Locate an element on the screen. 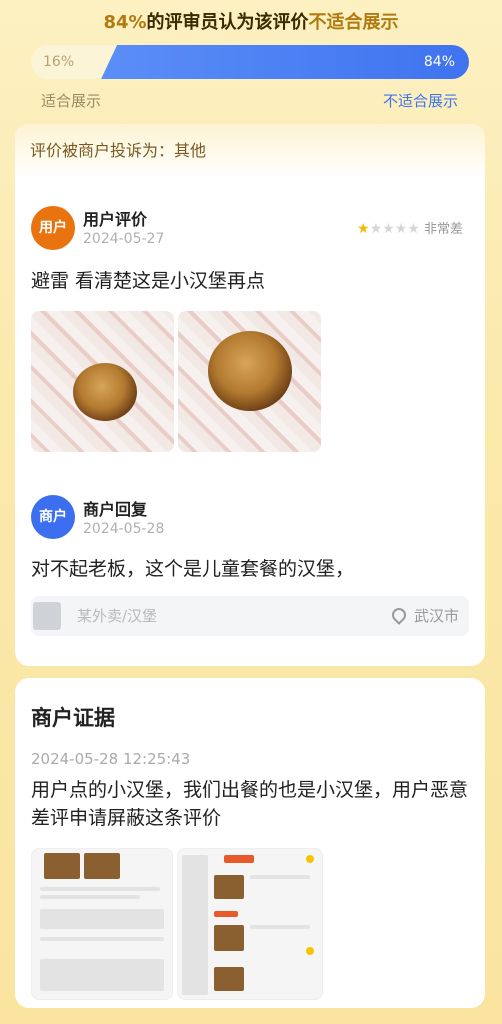  user-review-content: 避雷 看清楚这是小汉堡再点 is located at coordinates (148, 281).